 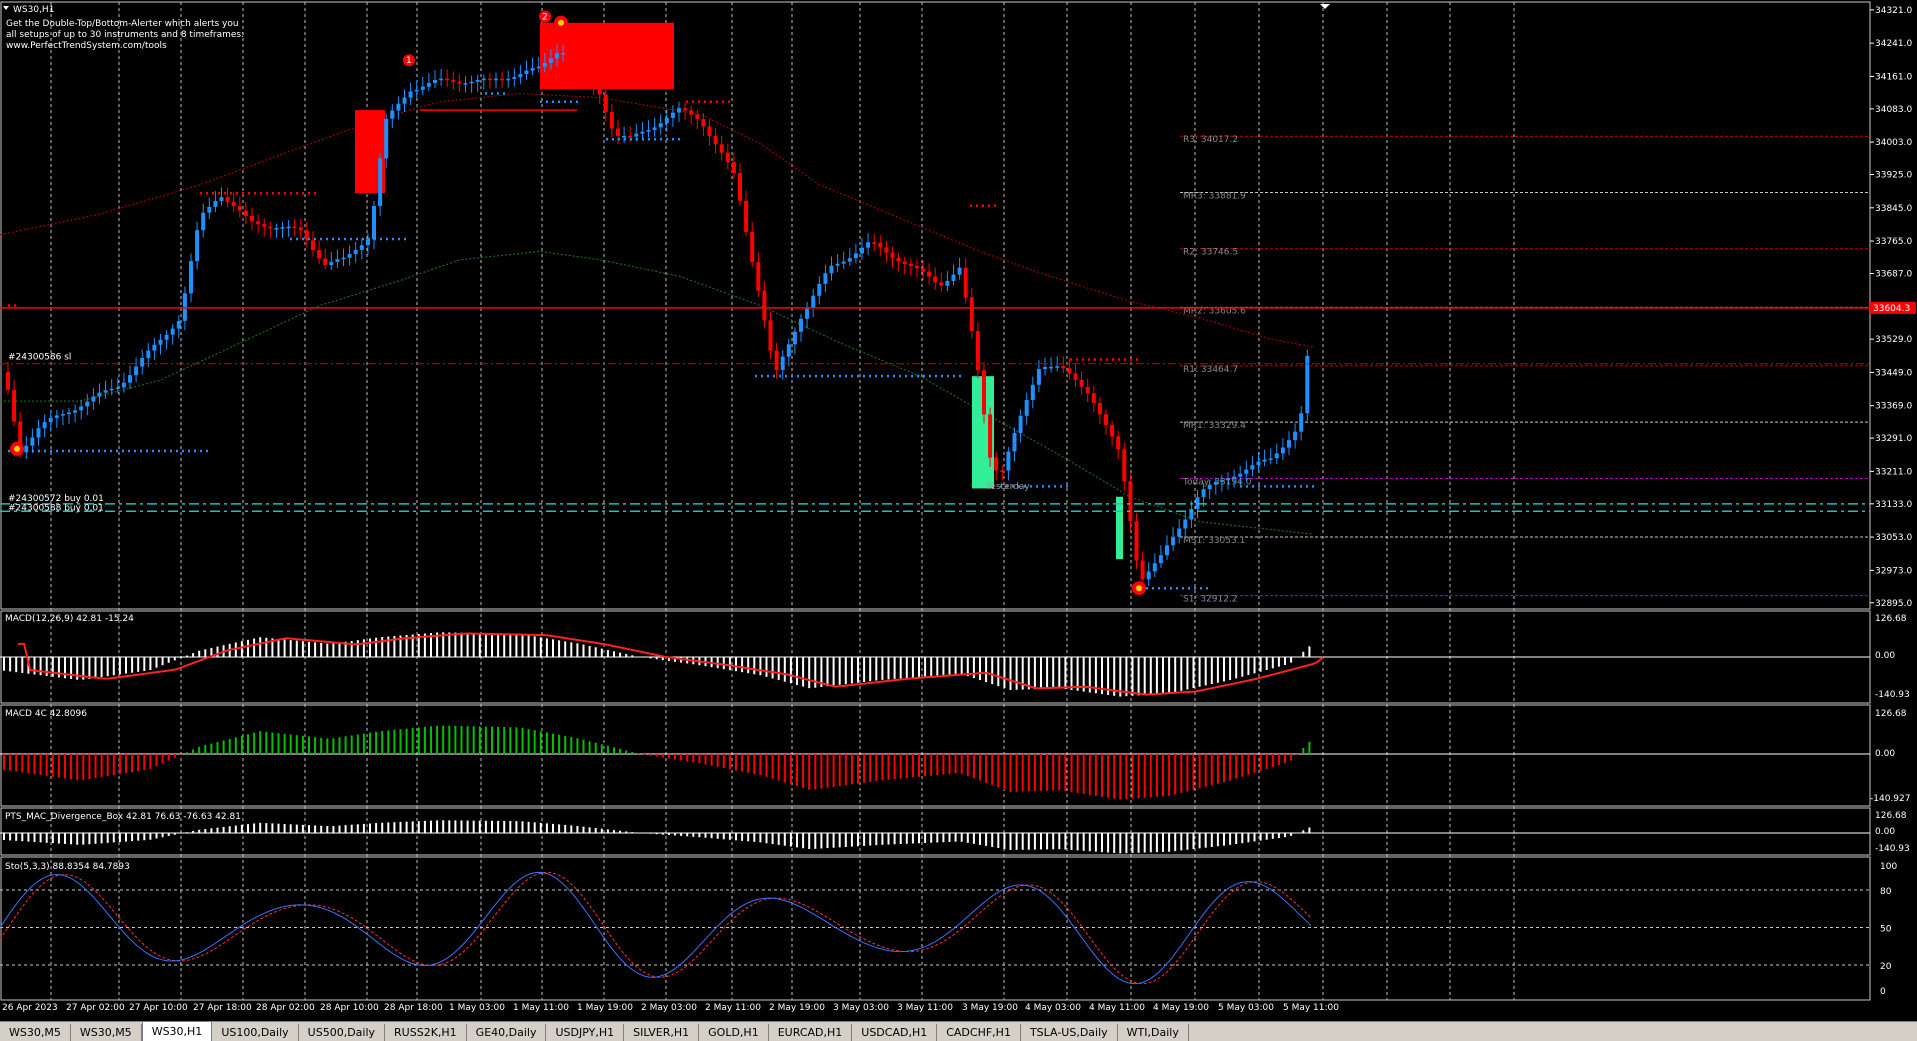 What do you see at coordinates (1325, 6) in the screenshot?
I see `shift-marker-icon` at bounding box center [1325, 6].